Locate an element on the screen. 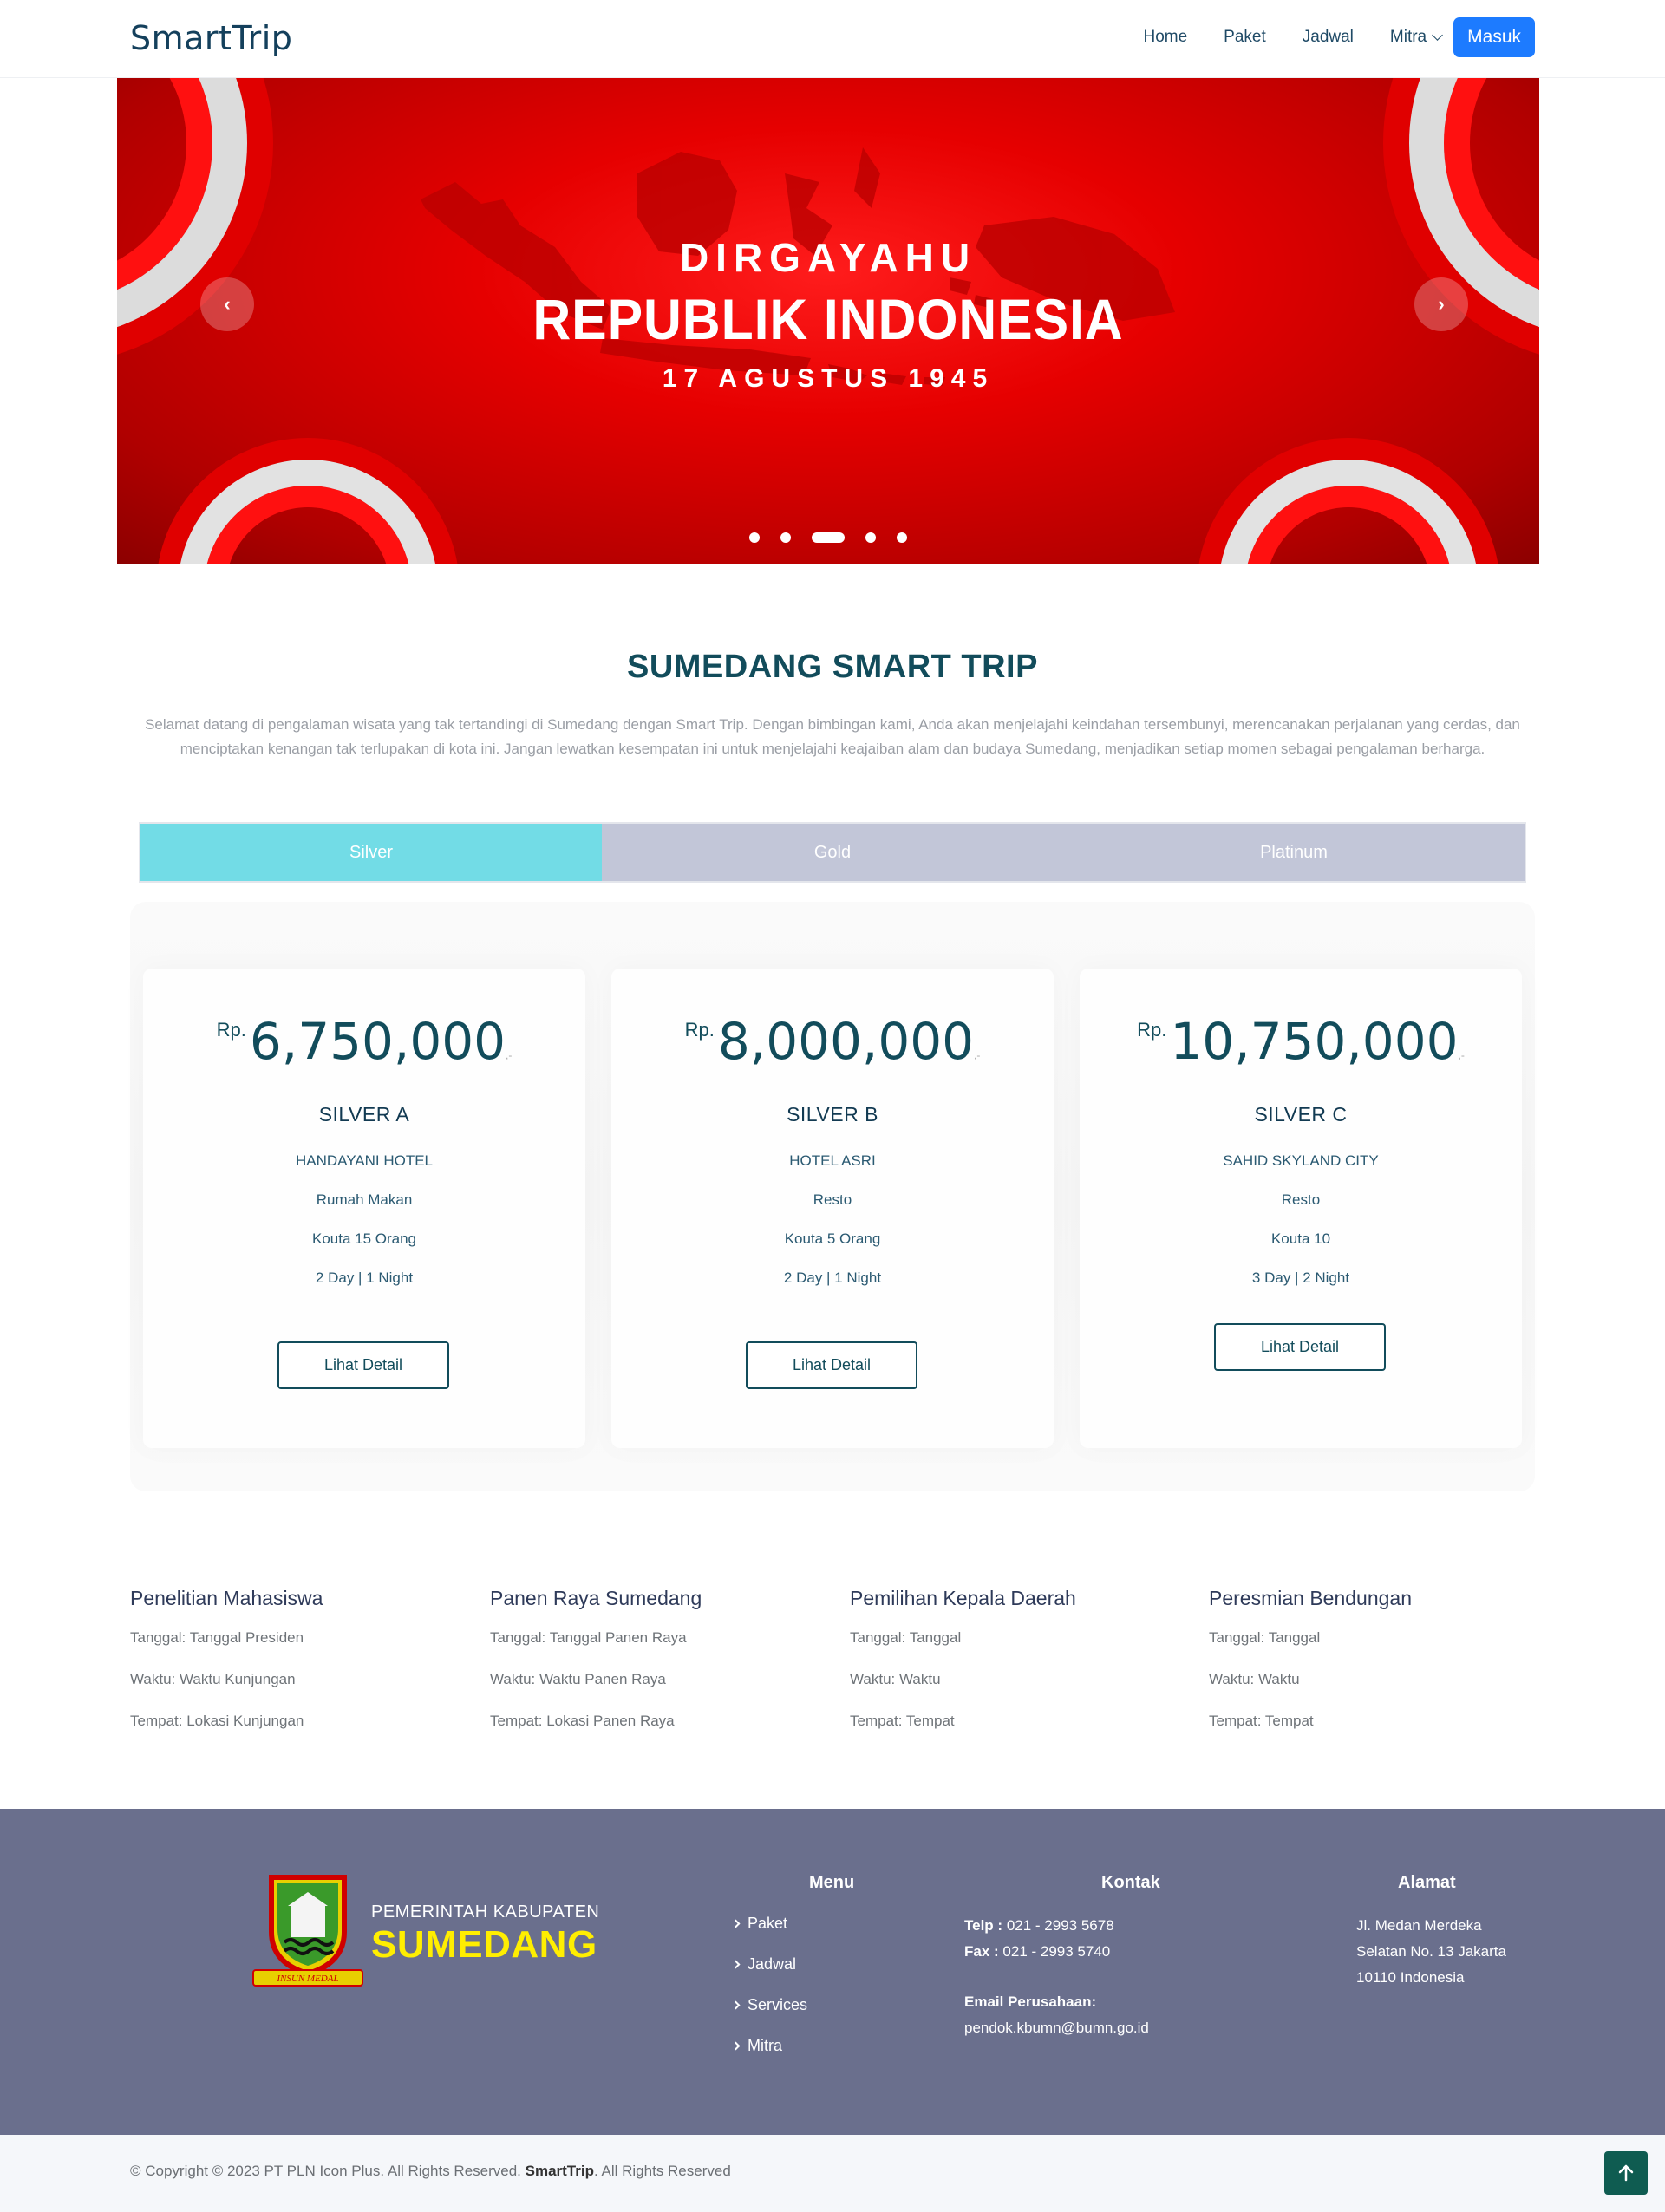 This screenshot has width=1665, height=2212. footer-link-mitra: Mitra is located at coordinates (756, 2046).